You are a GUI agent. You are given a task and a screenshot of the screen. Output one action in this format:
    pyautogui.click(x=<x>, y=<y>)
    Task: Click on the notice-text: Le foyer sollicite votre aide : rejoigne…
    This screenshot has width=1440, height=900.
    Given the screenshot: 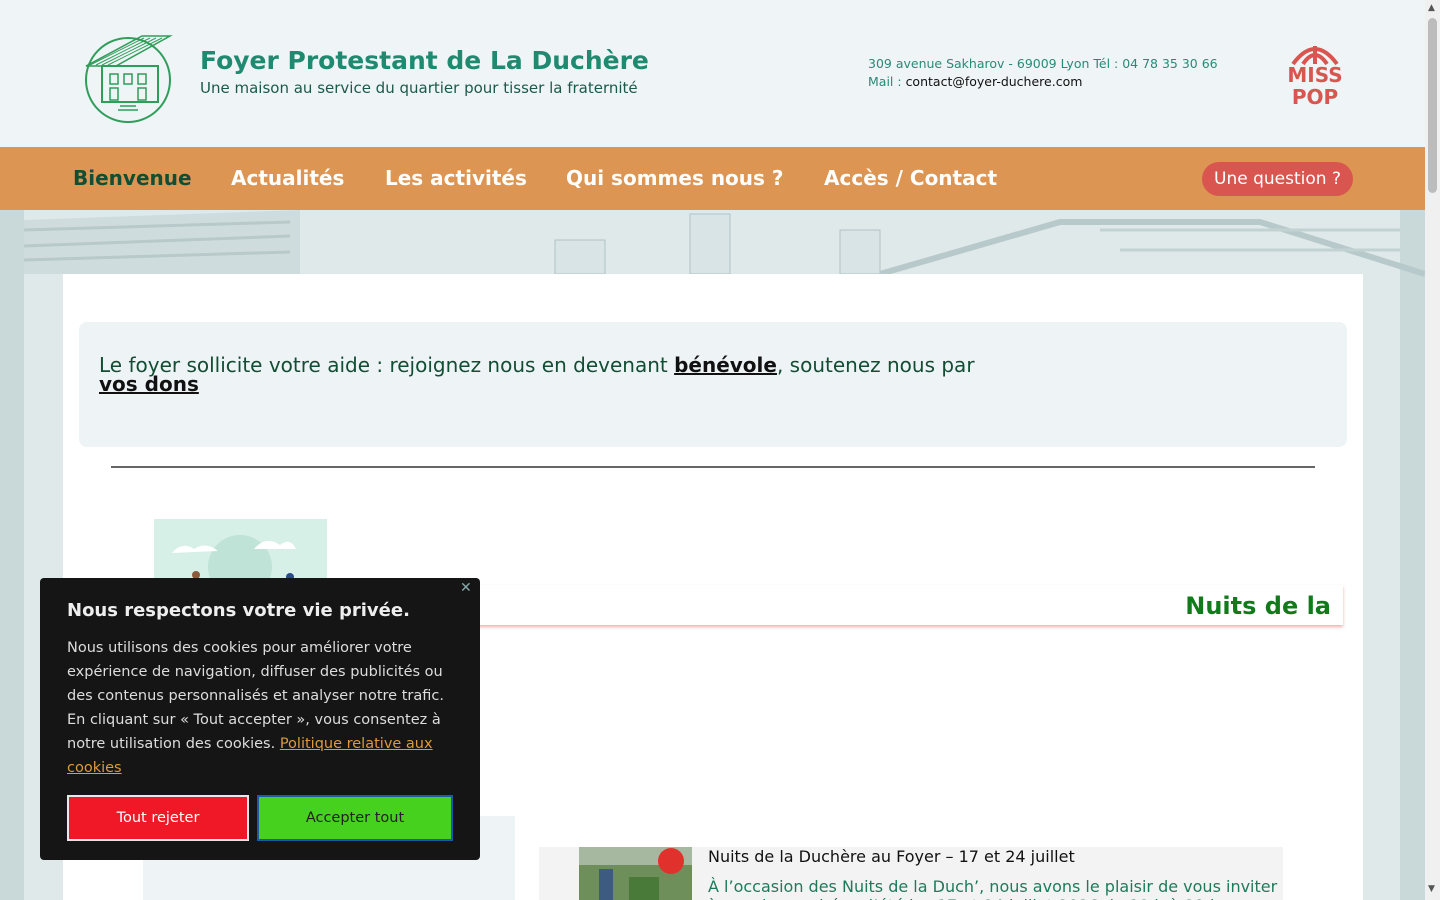 What is the action you would take?
    pyautogui.click(x=549, y=374)
    